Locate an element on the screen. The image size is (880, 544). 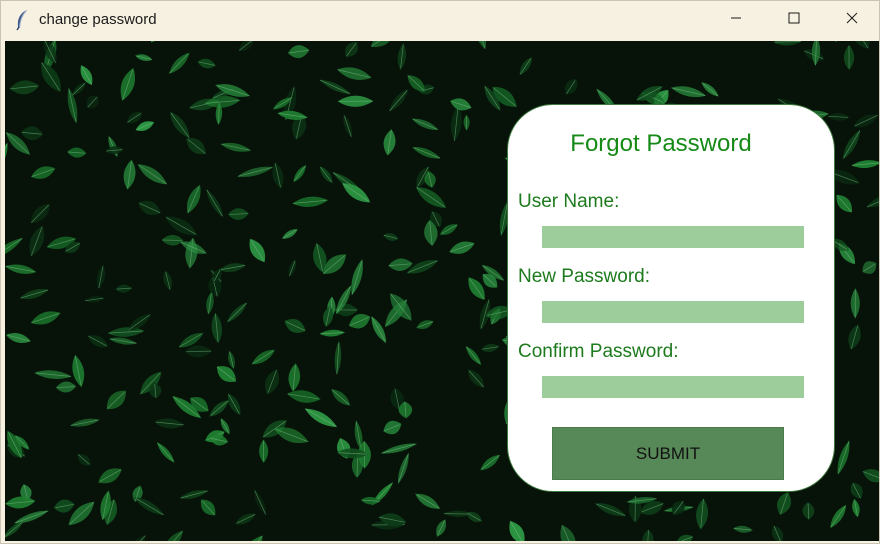
username-label: User Name: is located at coordinates (569, 201).